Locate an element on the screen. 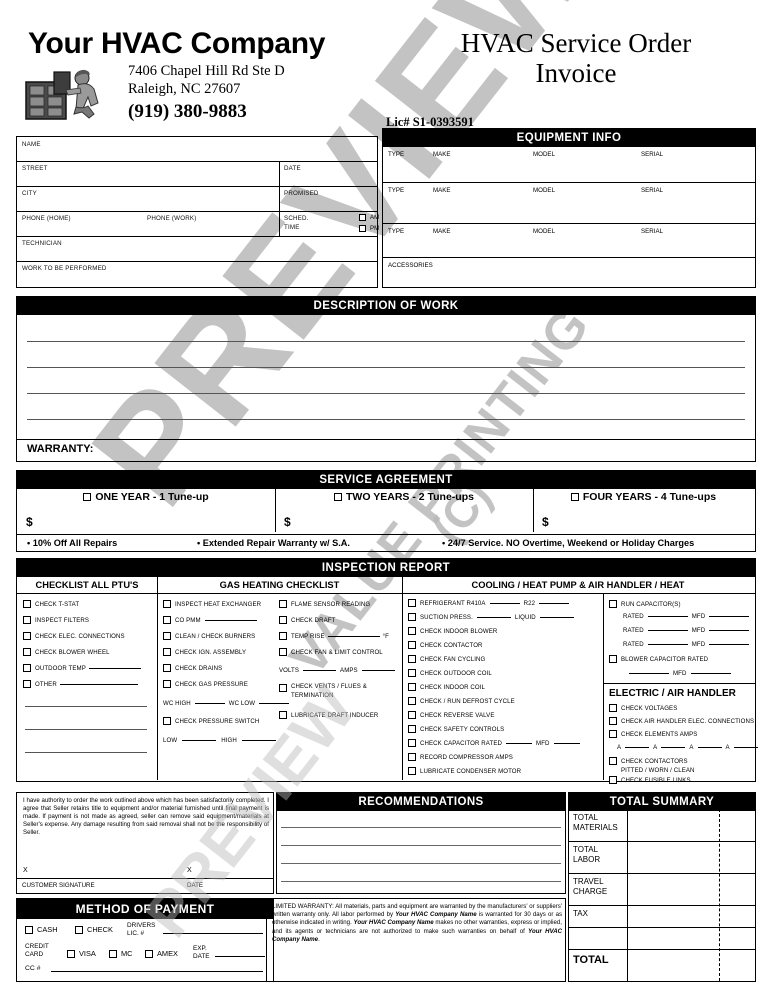  blank-input-r410a is located at coordinates (504, 603).